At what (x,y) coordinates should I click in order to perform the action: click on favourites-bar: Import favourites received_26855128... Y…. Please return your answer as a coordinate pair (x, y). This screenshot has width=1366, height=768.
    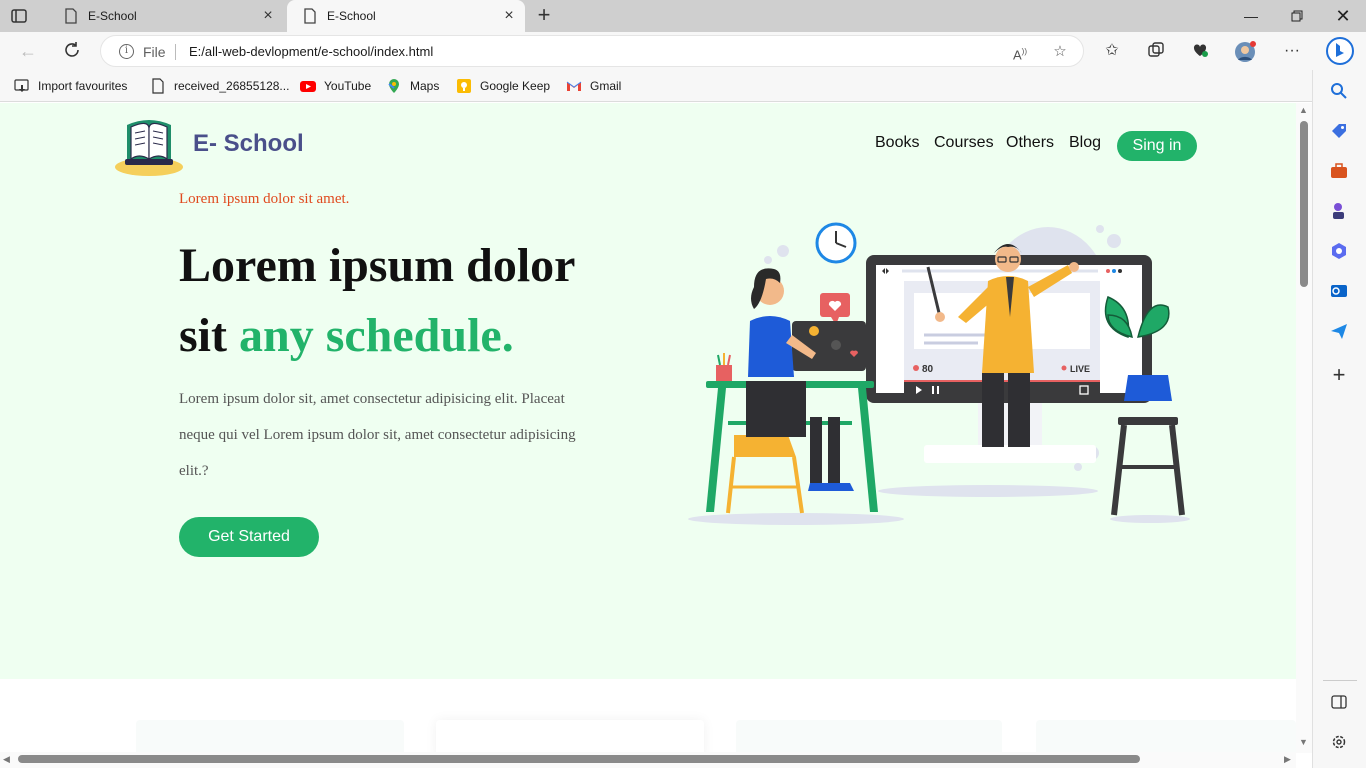
    Looking at the image, I should click on (683, 86).